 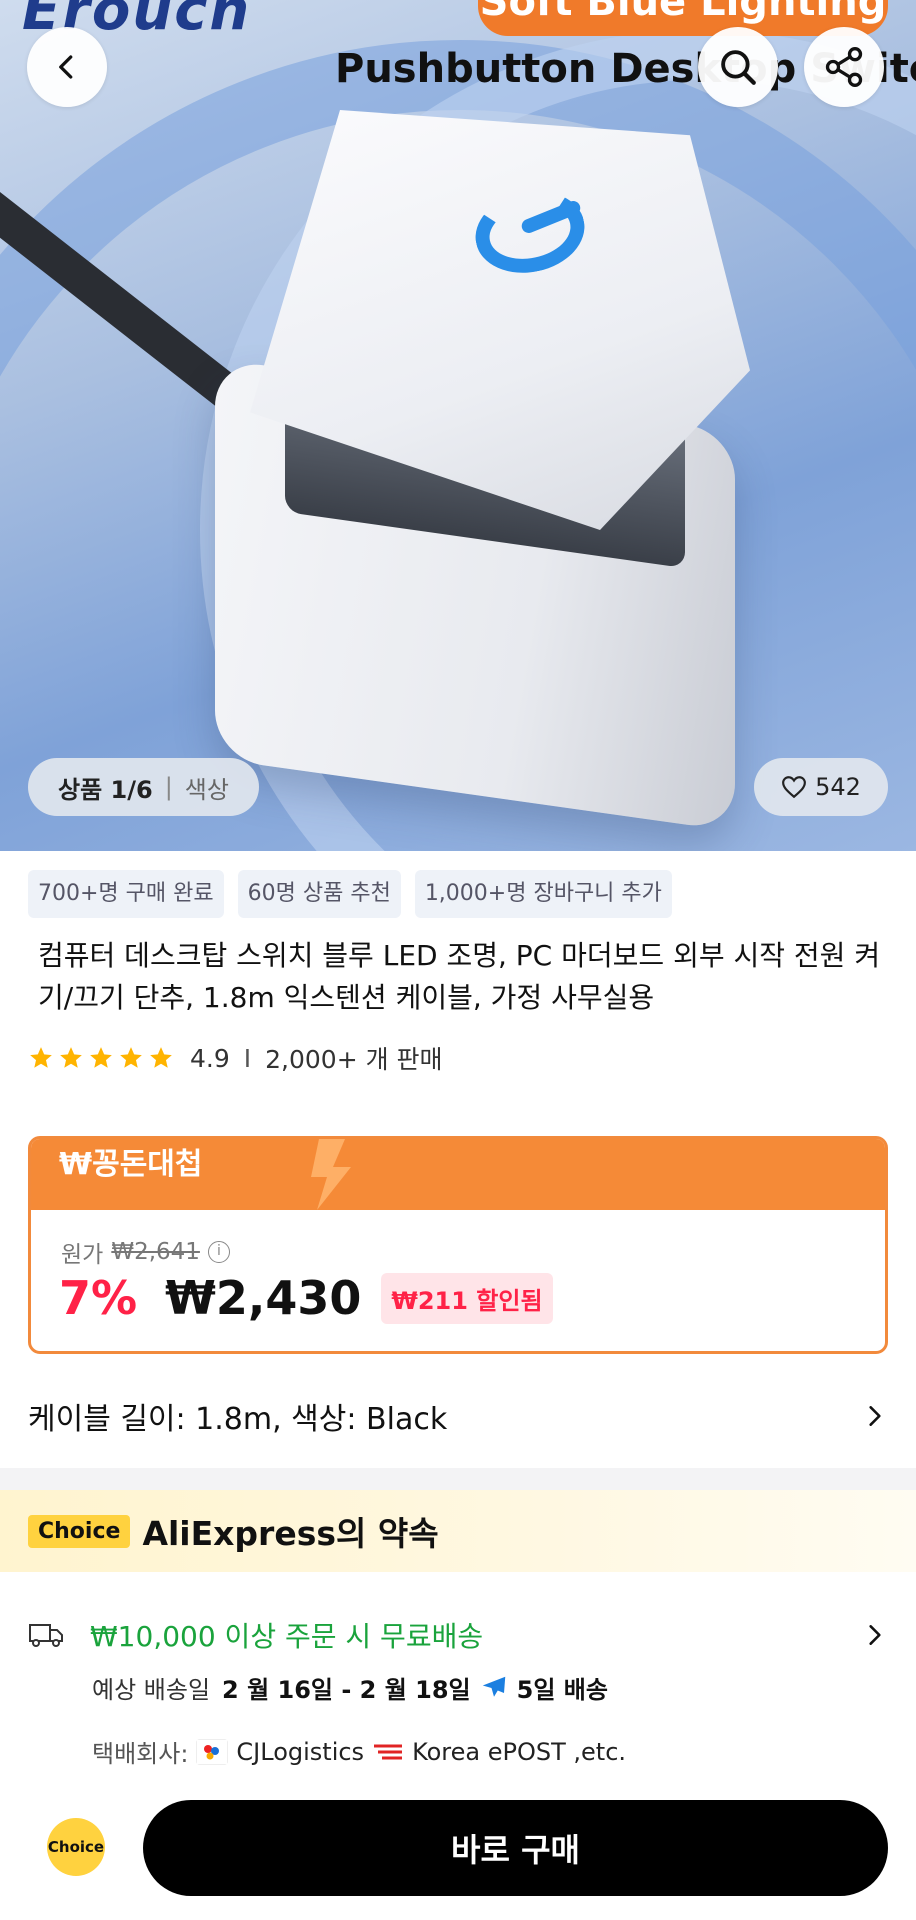 I want to click on tag-recommended: 60명 상품 추천, so click(x=319, y=894).